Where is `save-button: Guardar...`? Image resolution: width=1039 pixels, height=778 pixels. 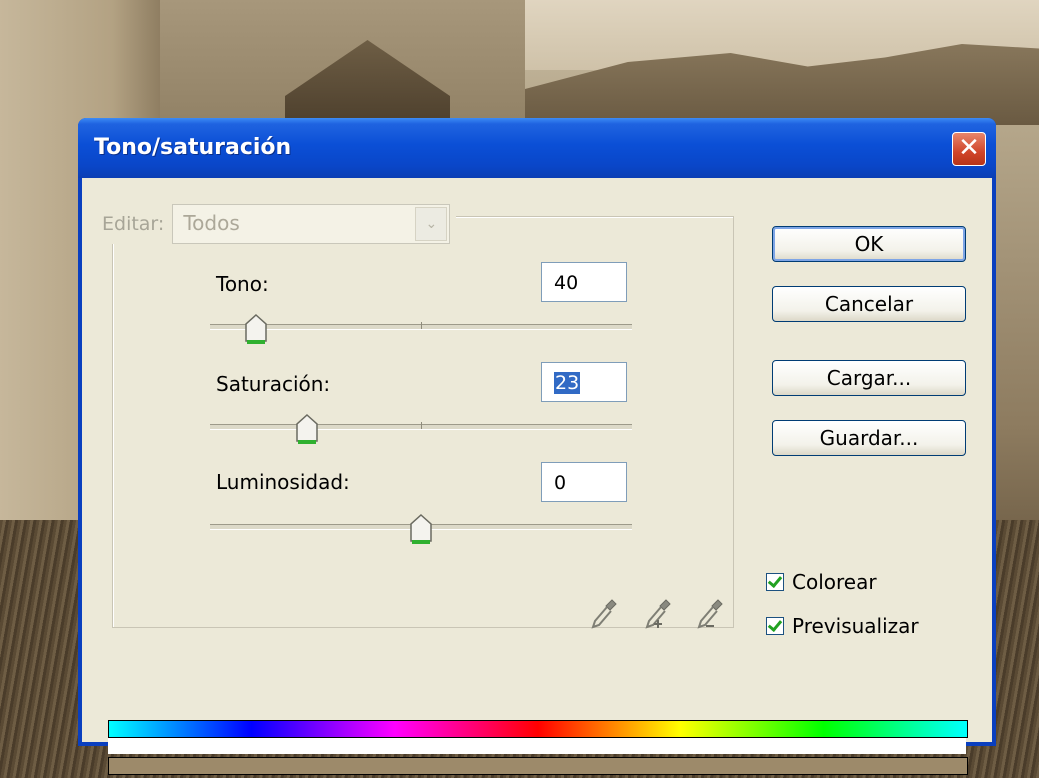 save-button: Guardar... is located at coordinates (869, 438).